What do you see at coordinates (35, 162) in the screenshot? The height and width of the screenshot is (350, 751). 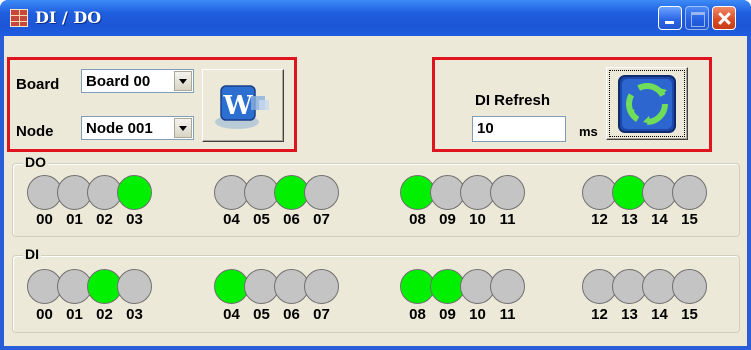 I see `do-group-title: DO` at bounding box center [35, 162].